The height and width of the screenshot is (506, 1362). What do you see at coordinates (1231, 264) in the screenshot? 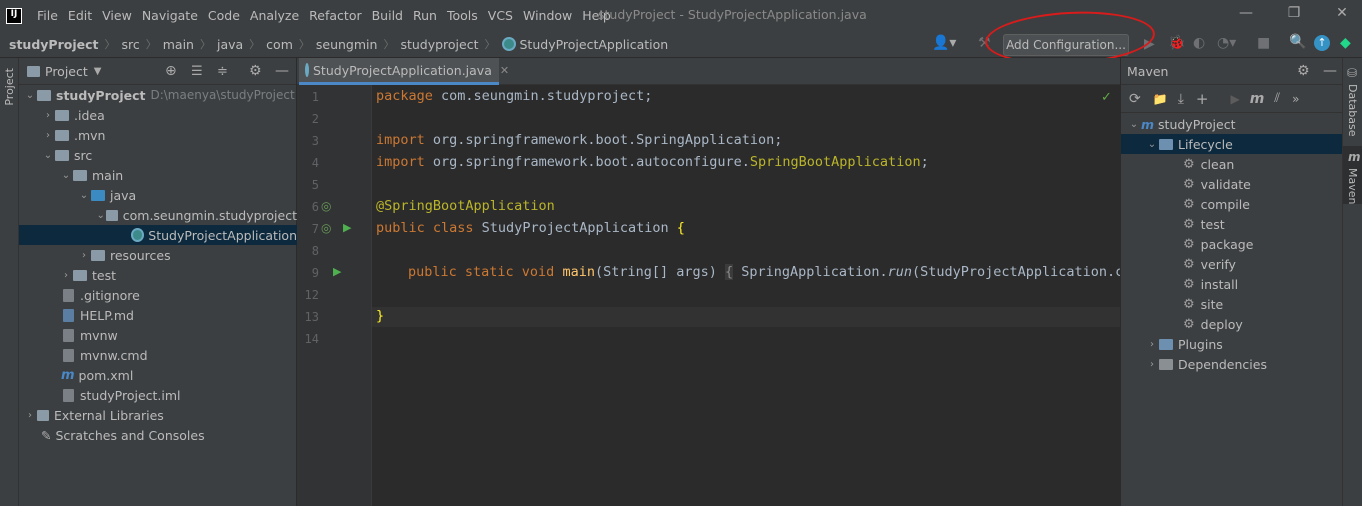
I see `maven-goal-verify: ⚙ verify` at bounding box center [1231, 264].